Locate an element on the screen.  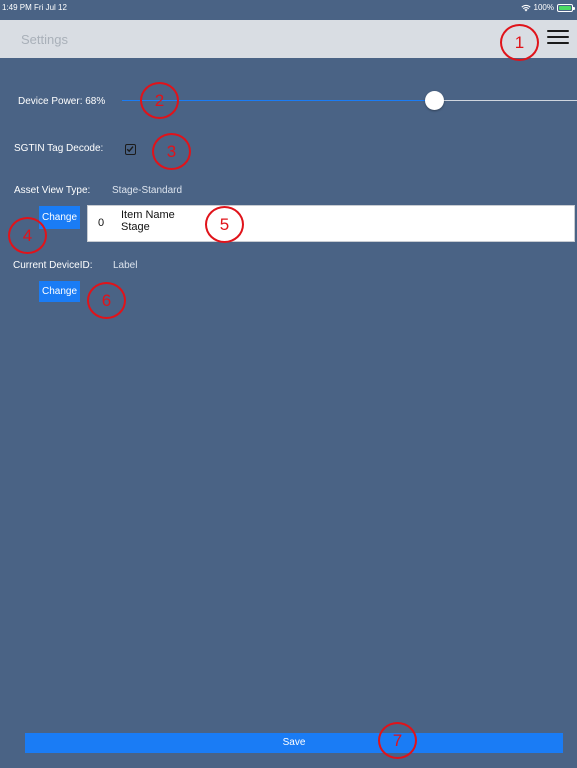
asset-view-type-label: Asset View Type: is located at coordinates (52, 190).